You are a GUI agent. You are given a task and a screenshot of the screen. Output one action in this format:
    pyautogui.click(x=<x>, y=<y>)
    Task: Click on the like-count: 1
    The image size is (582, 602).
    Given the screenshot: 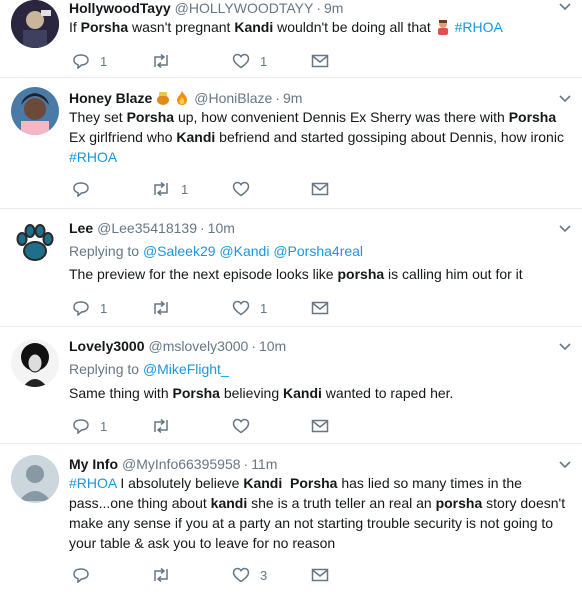 What is the action you would take?
    pyautogui.click(x=264, y=61)
    